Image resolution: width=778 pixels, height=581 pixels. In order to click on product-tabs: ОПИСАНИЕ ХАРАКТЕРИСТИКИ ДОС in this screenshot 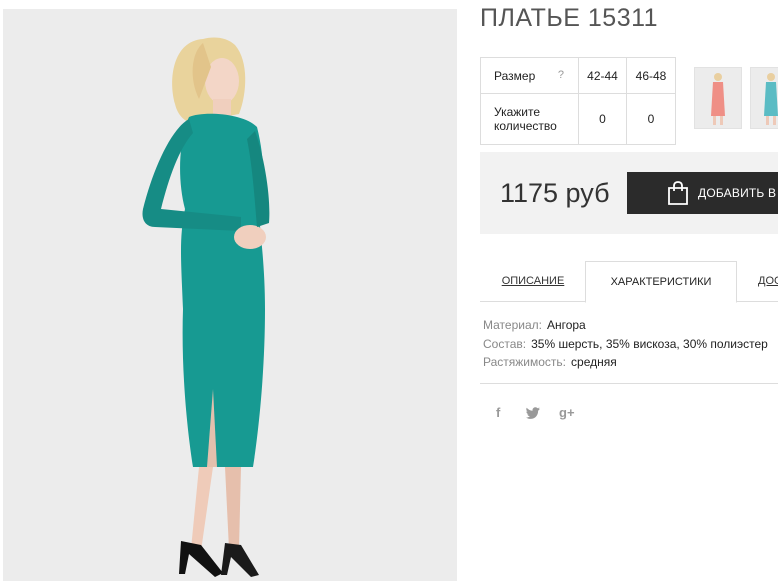, I will do `click(629, 282)`.